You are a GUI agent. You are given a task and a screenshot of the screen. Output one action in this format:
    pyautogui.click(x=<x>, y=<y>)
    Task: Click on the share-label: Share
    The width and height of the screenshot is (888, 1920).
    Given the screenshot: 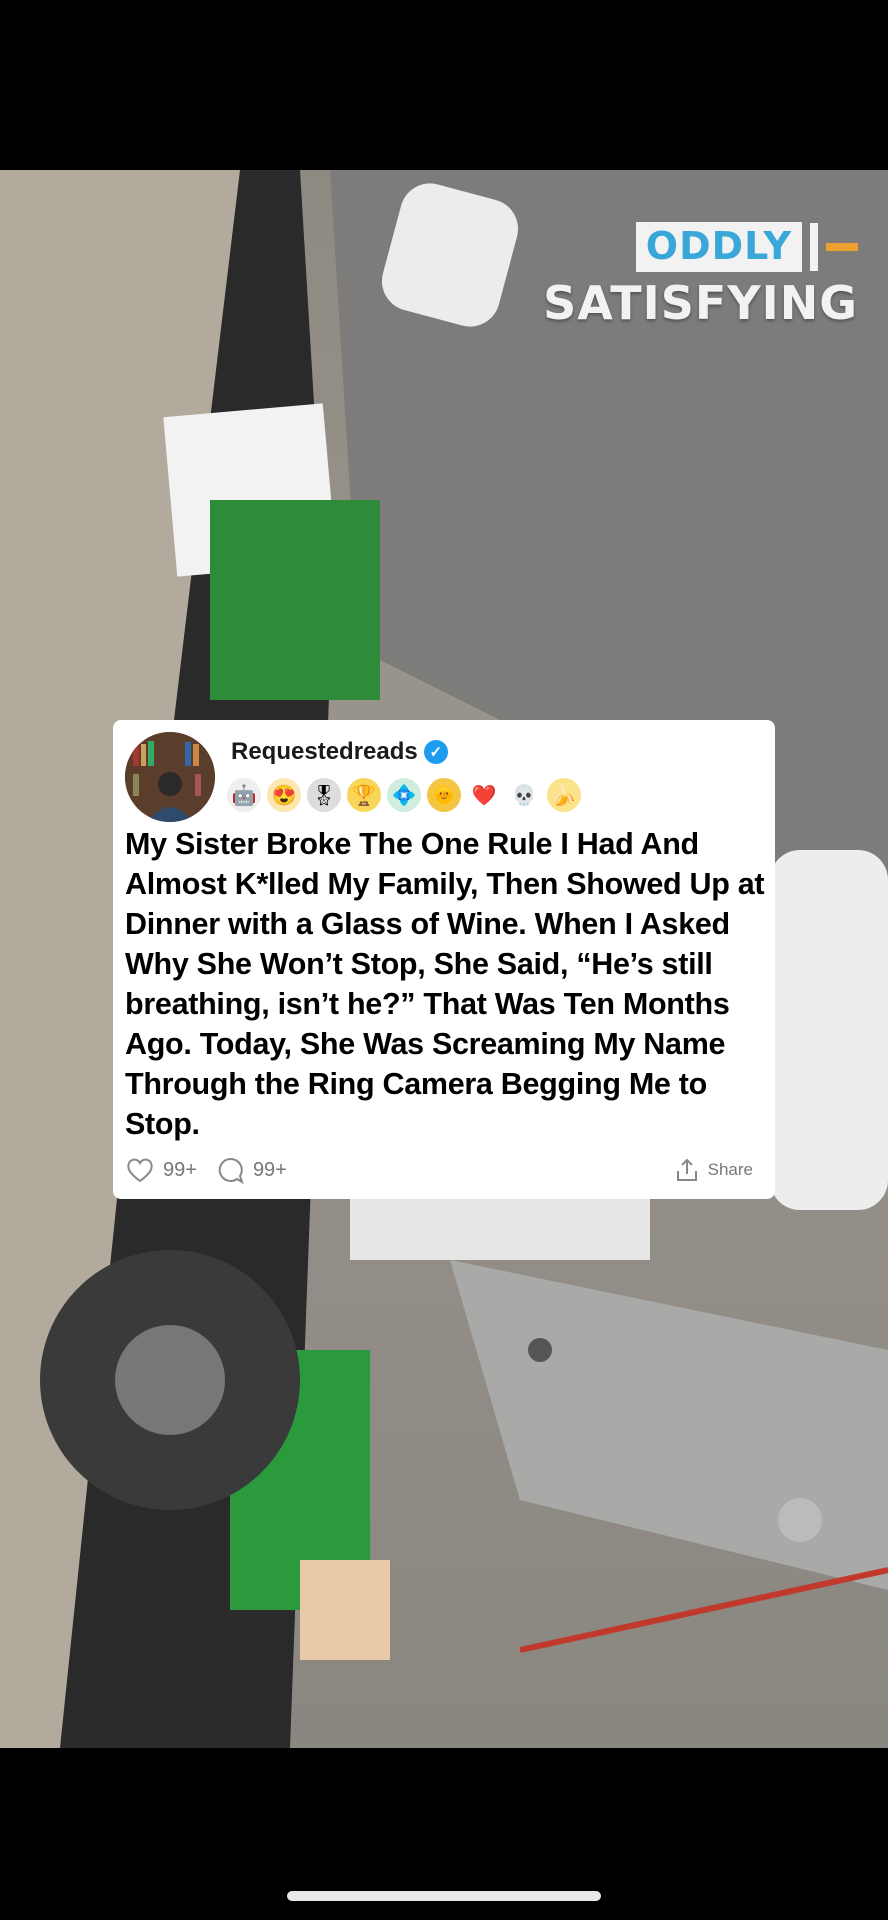 What is the action you would take?
    pyautogui.click(x=730, y=1169)
    